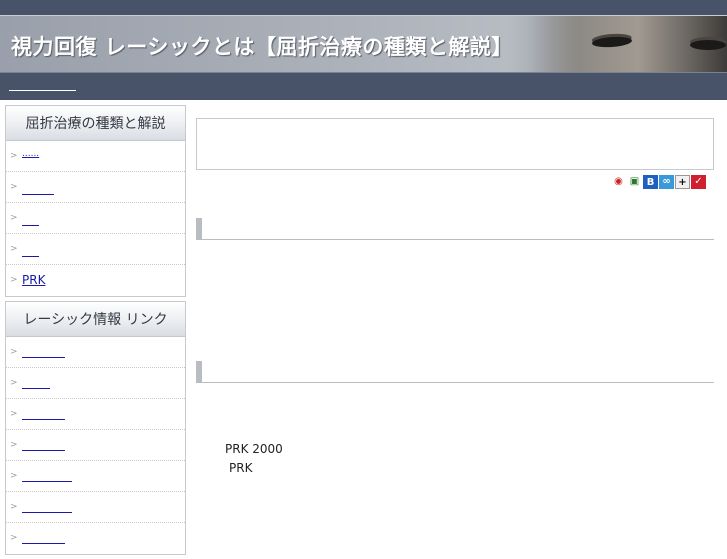 The height and width of the screenshot is (559, 727). Describe the element at coordinates (42, 90) in the screenshot. I see `nav-link-home` at that location.